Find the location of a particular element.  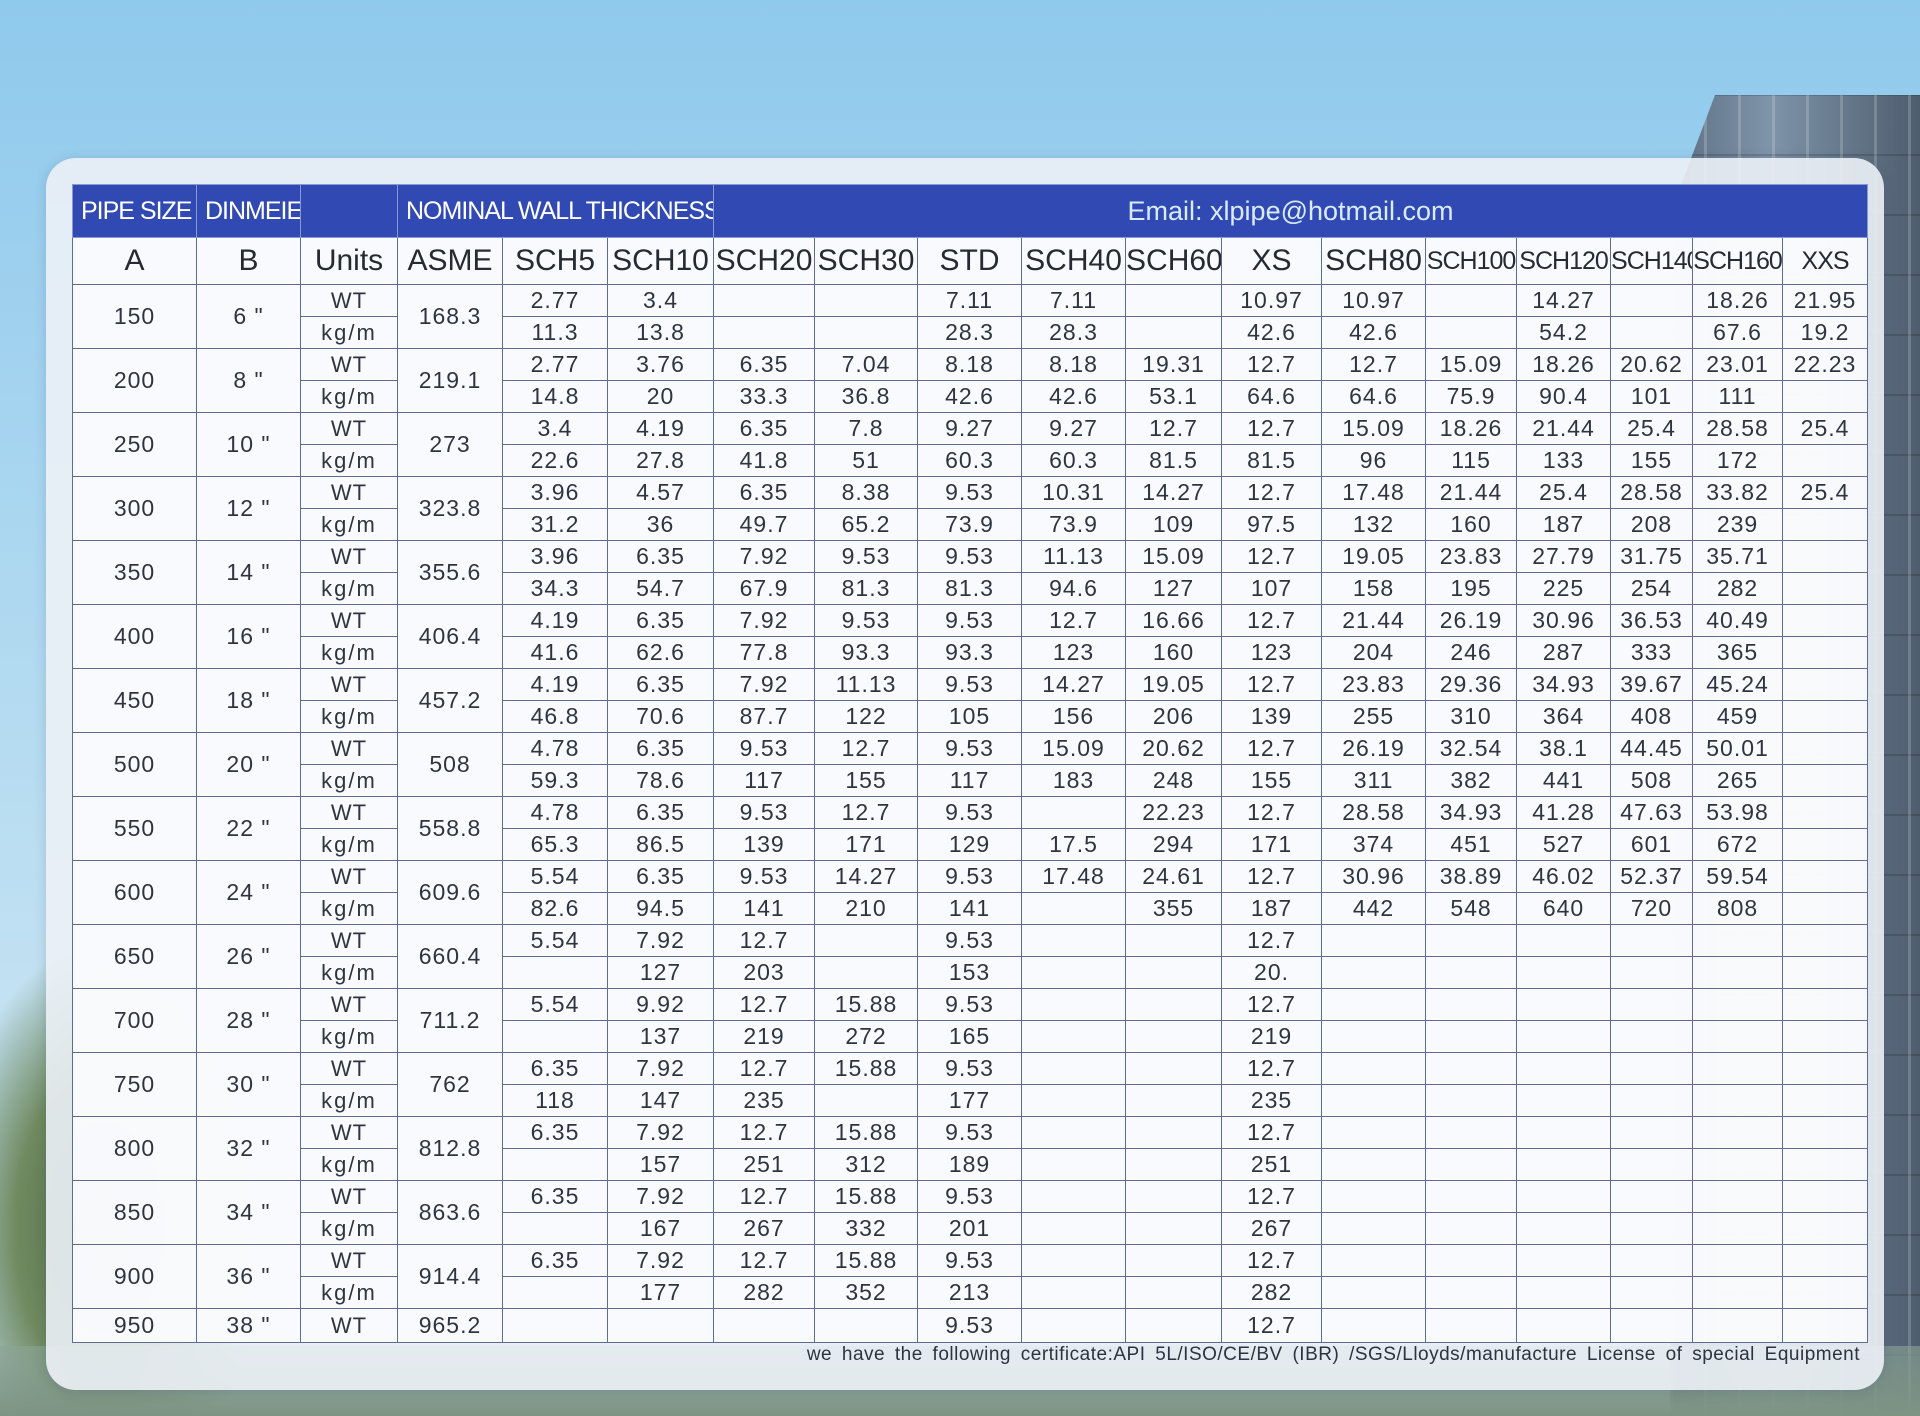

pipe-size-a-cell: 550 is located at coordinates (134, 828).